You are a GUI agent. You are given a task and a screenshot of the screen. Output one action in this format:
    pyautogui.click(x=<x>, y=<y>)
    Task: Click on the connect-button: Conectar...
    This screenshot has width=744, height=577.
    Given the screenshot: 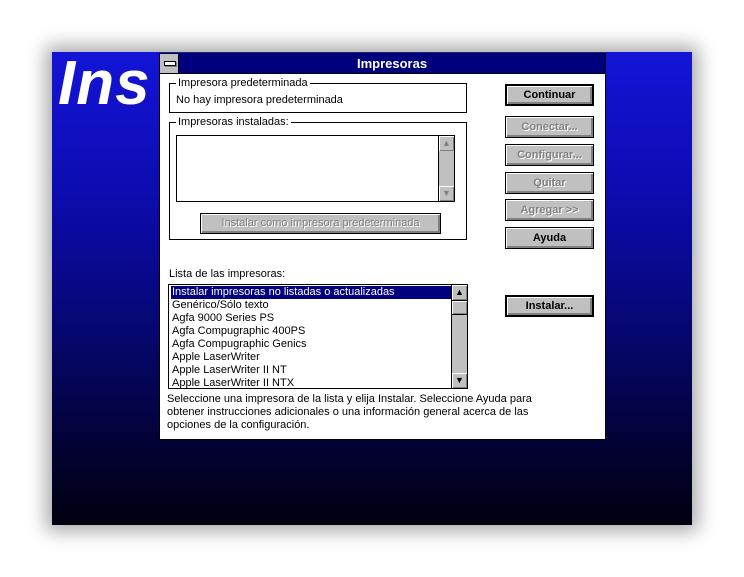 What is the action you would take?
    pyautogui.click(x=549, y=127)
    